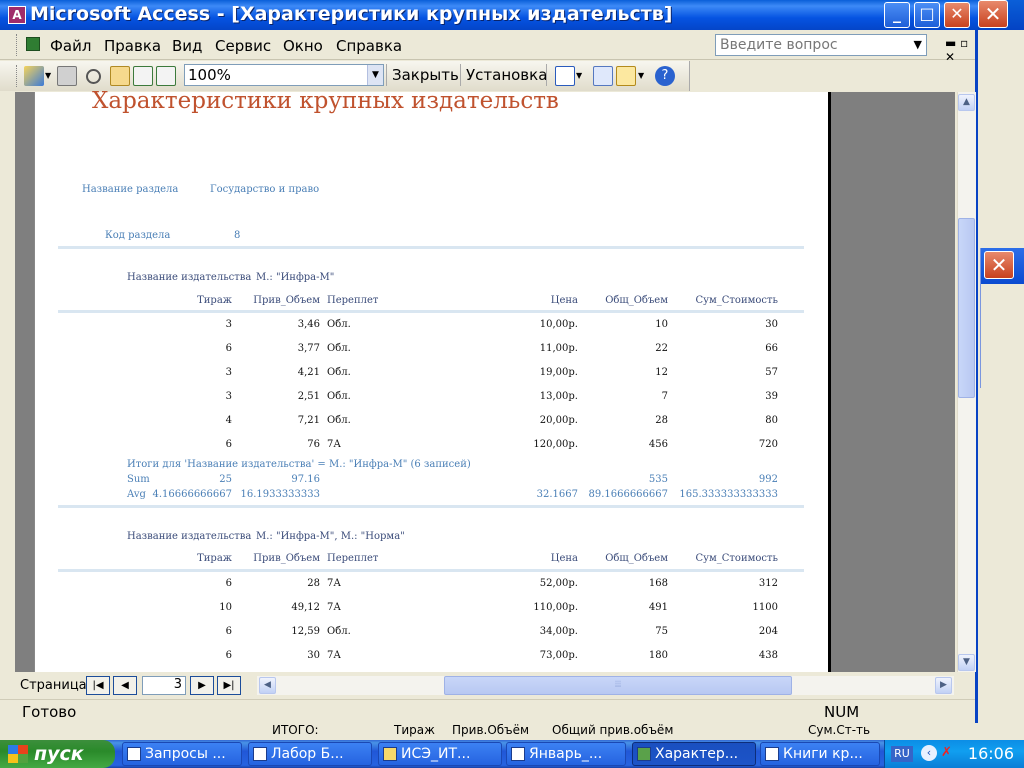 Image resolution: width=1024 pixels, height=768 pixels. What do you see at coordinates (658, 607) in the screenshot?
I see `table-cell: 491` at bounding box center [658, 607].